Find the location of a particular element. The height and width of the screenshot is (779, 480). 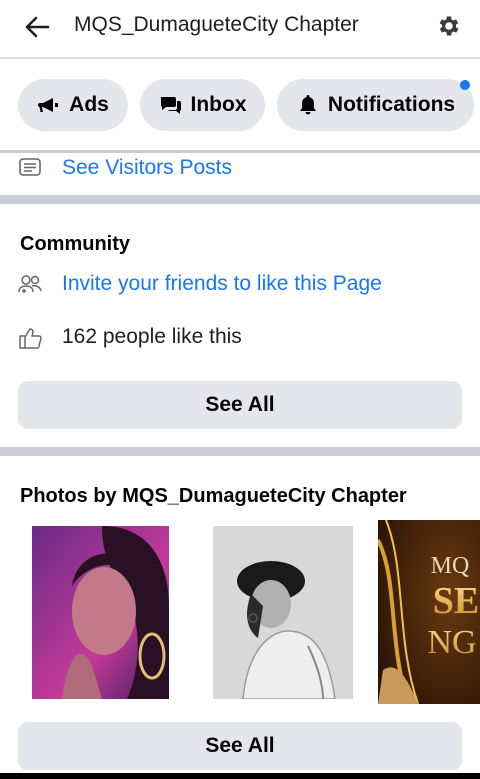

invite-friends-link: Invite your friends to like this Page is located at coordinates (222, 284).